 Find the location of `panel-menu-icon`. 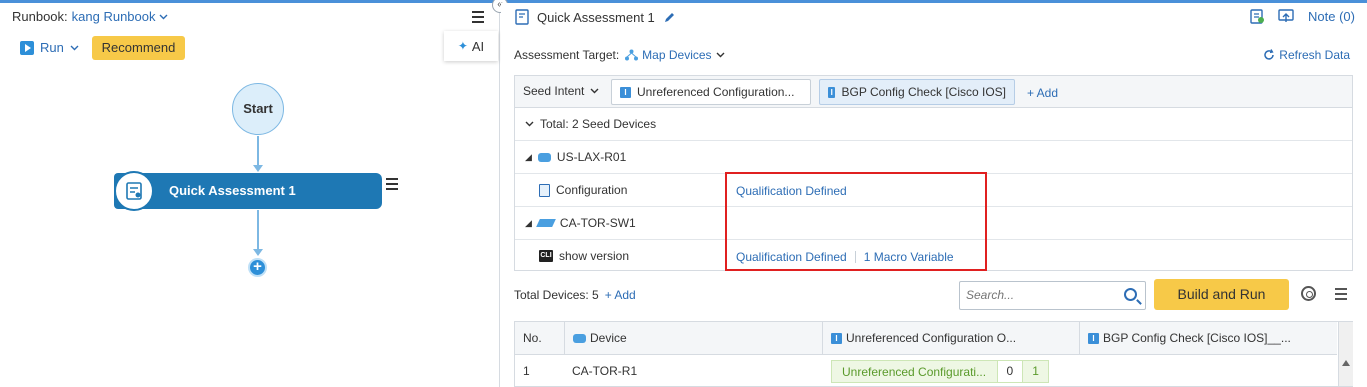

panel-menu-icon is located at coordinates (478, 18).